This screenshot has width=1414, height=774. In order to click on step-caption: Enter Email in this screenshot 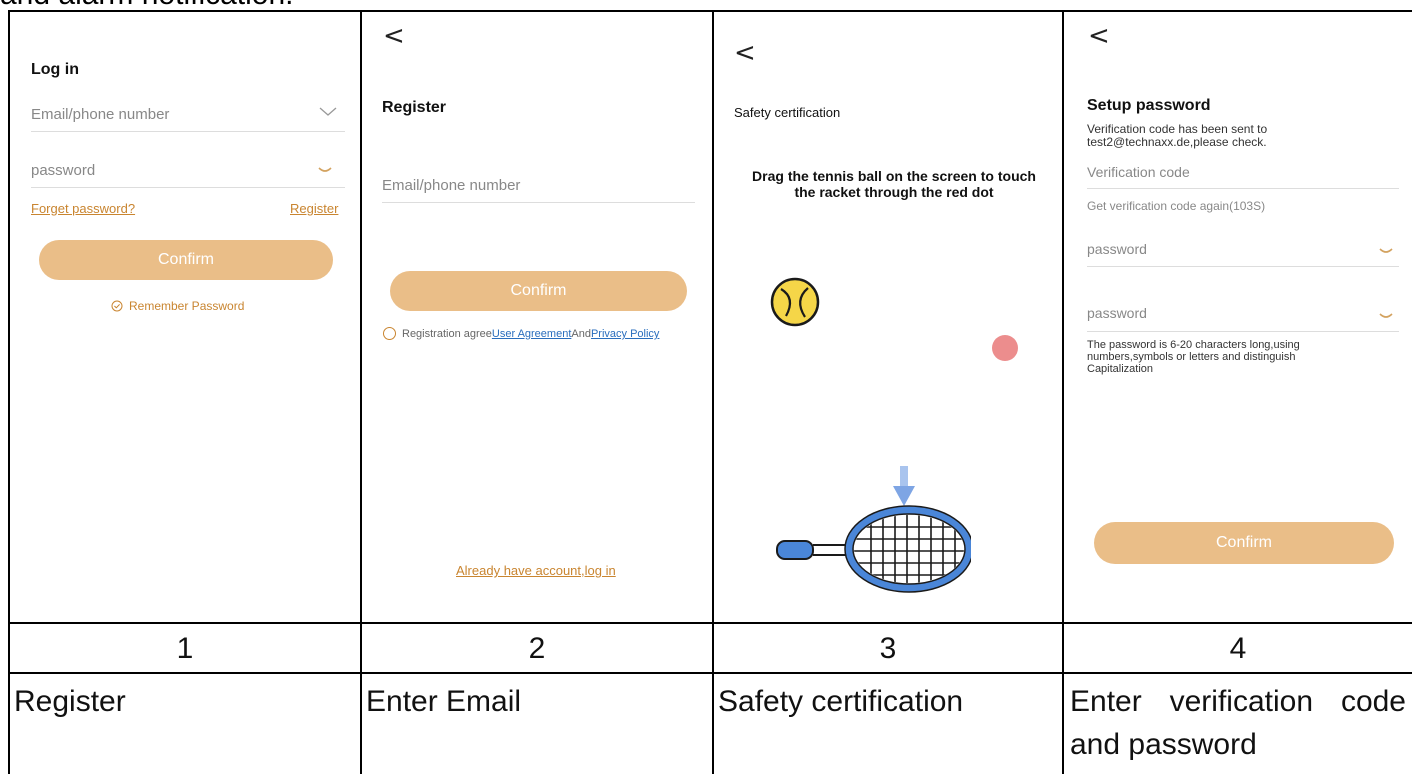, I will do `click(444, 701)`.